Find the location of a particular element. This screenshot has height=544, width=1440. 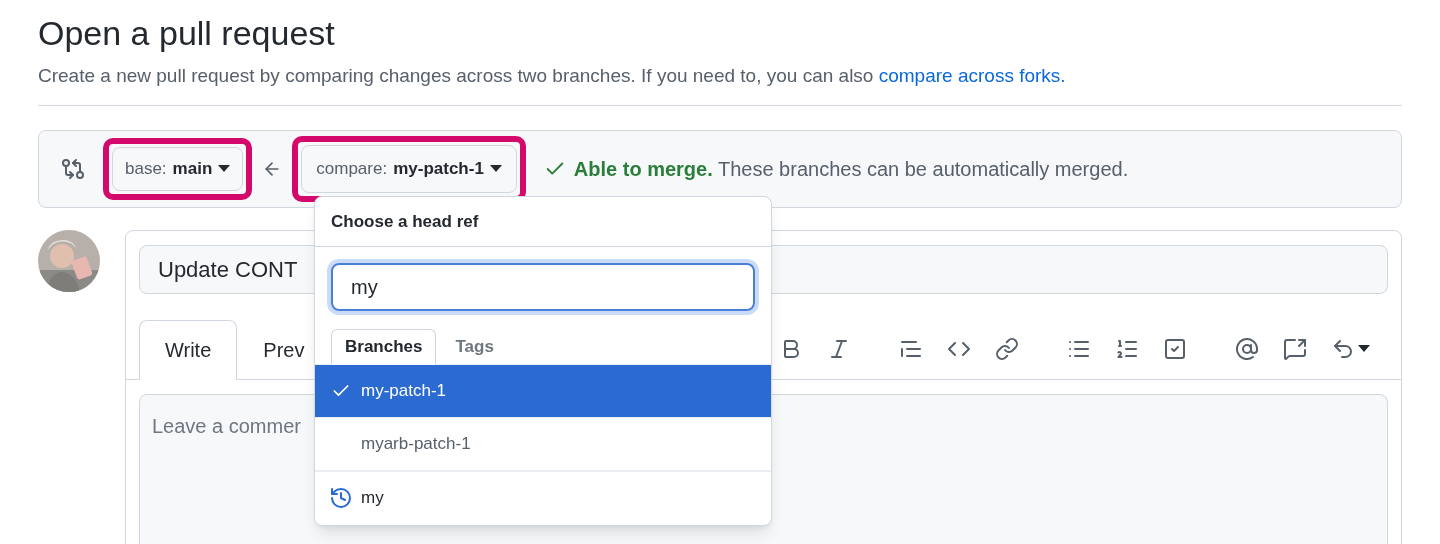

page-title: Open a pull request is located at coordinates (187, 33).